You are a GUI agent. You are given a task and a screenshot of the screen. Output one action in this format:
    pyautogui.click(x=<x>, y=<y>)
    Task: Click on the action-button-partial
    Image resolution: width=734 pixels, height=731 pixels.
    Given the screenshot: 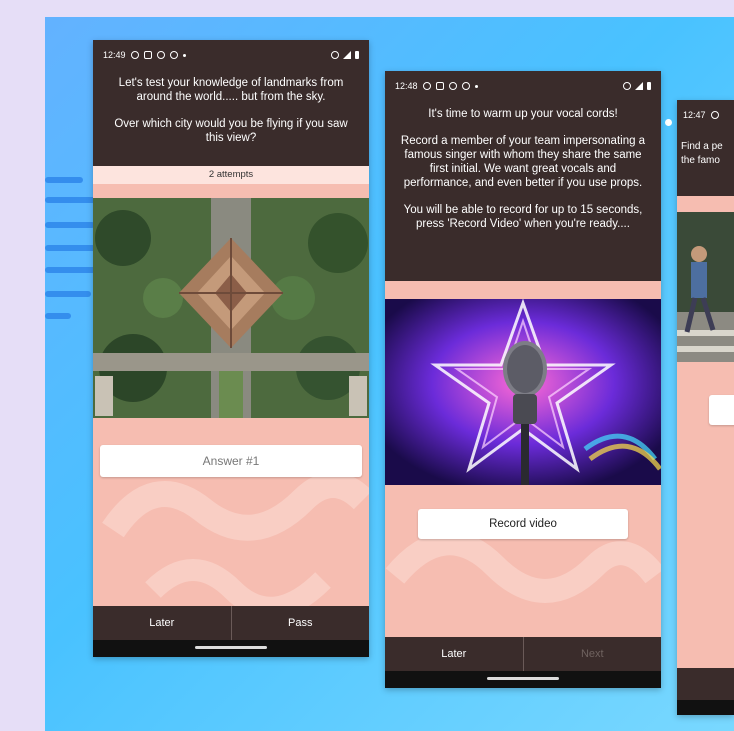 What is the action you would take?
    pyautogui.click(x=721, y=410)
    